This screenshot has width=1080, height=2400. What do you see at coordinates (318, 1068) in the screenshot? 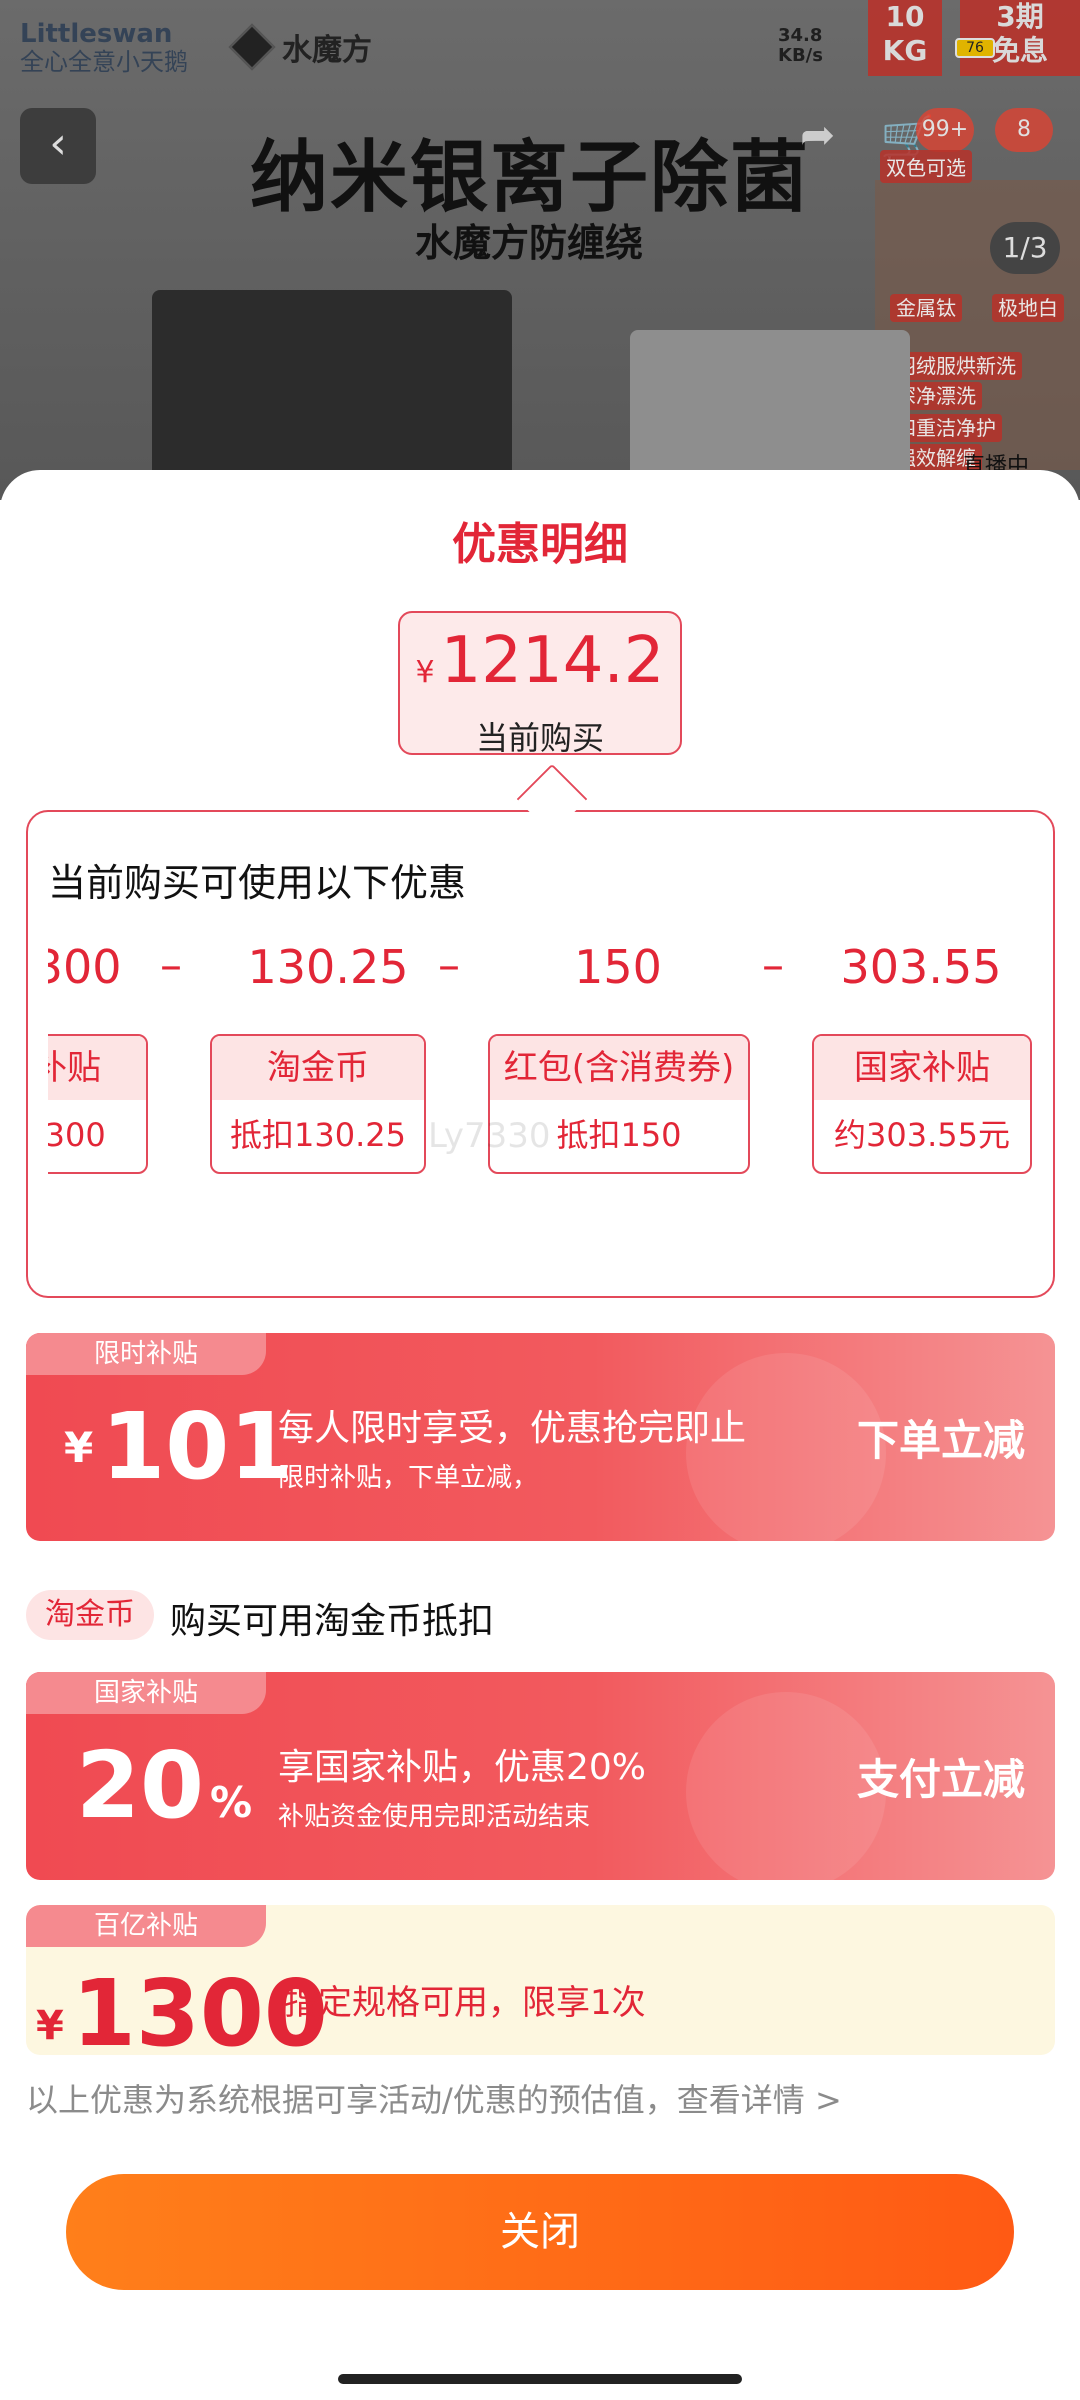
I see `discount-label: 淘金币` at bounding box center [318, 1068].